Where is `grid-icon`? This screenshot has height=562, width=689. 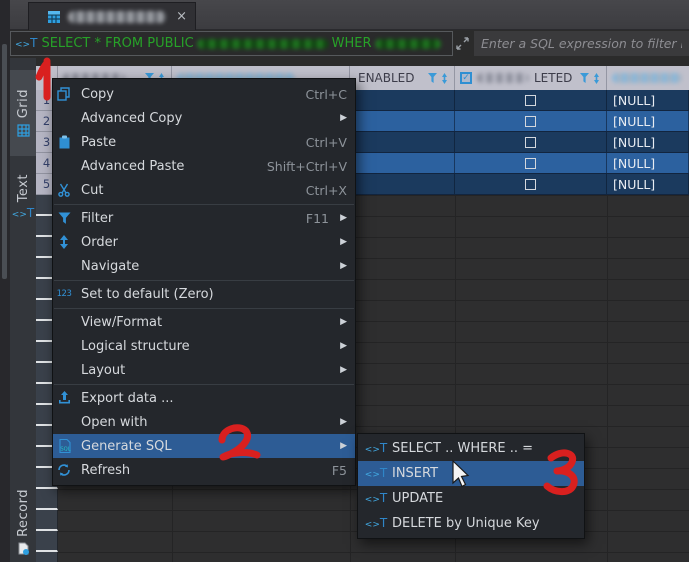
grid-icon is located at coordinates (23, 130).